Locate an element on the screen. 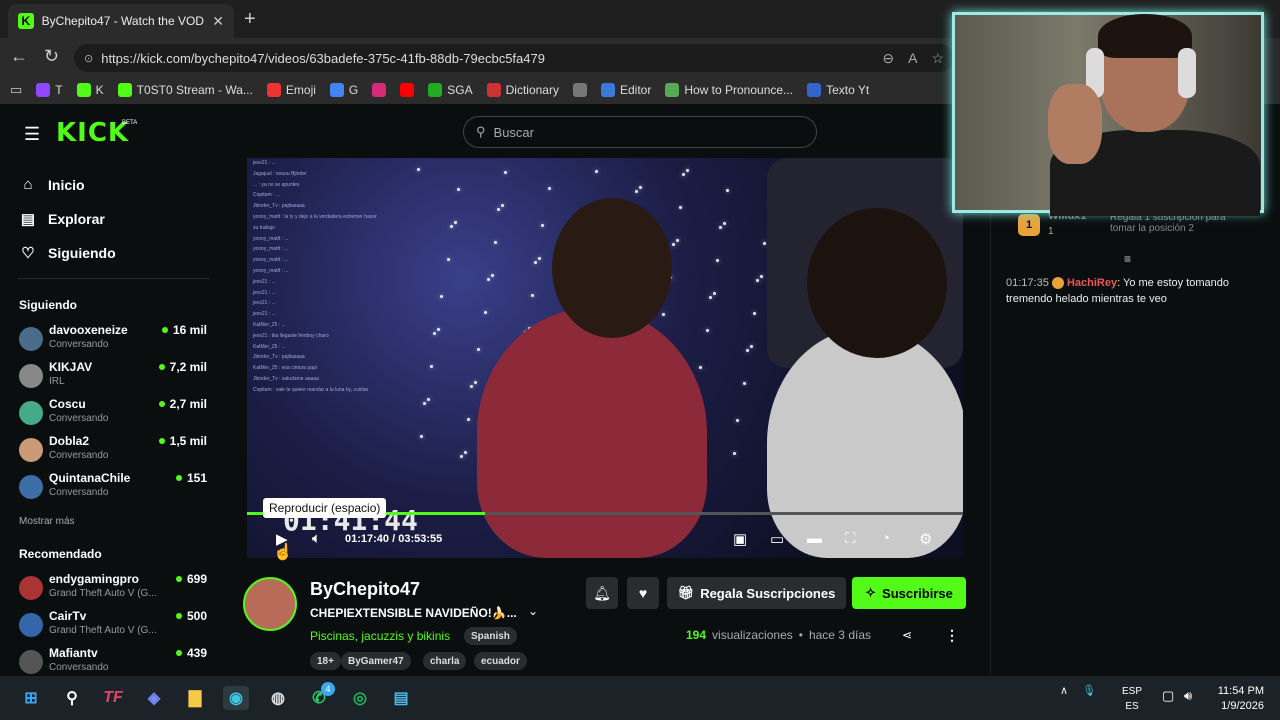  clock: 11:54 PM 1/9/2026 is located at coordinates (1238, 699).